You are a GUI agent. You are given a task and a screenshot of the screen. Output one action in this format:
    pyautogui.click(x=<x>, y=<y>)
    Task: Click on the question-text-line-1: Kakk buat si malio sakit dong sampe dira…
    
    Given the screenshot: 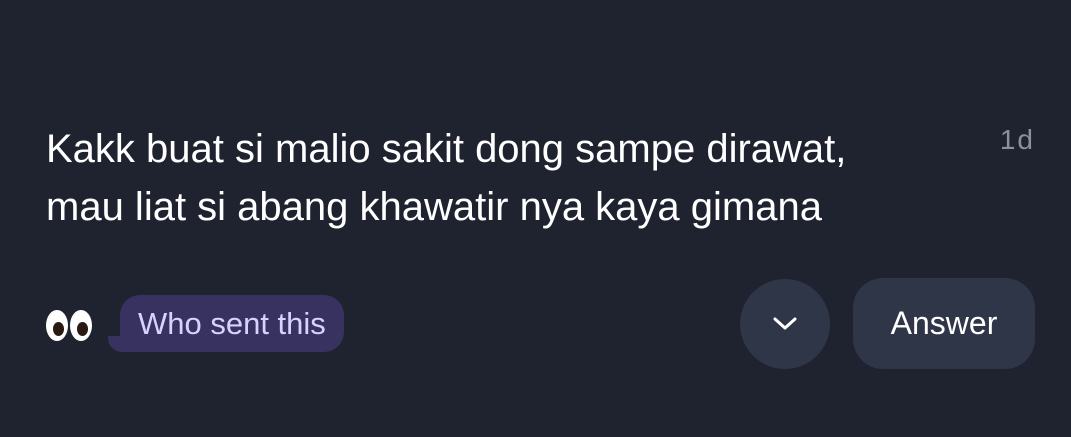 What is the action you would take?
    pyautogui.click(x=446, y=149)
    